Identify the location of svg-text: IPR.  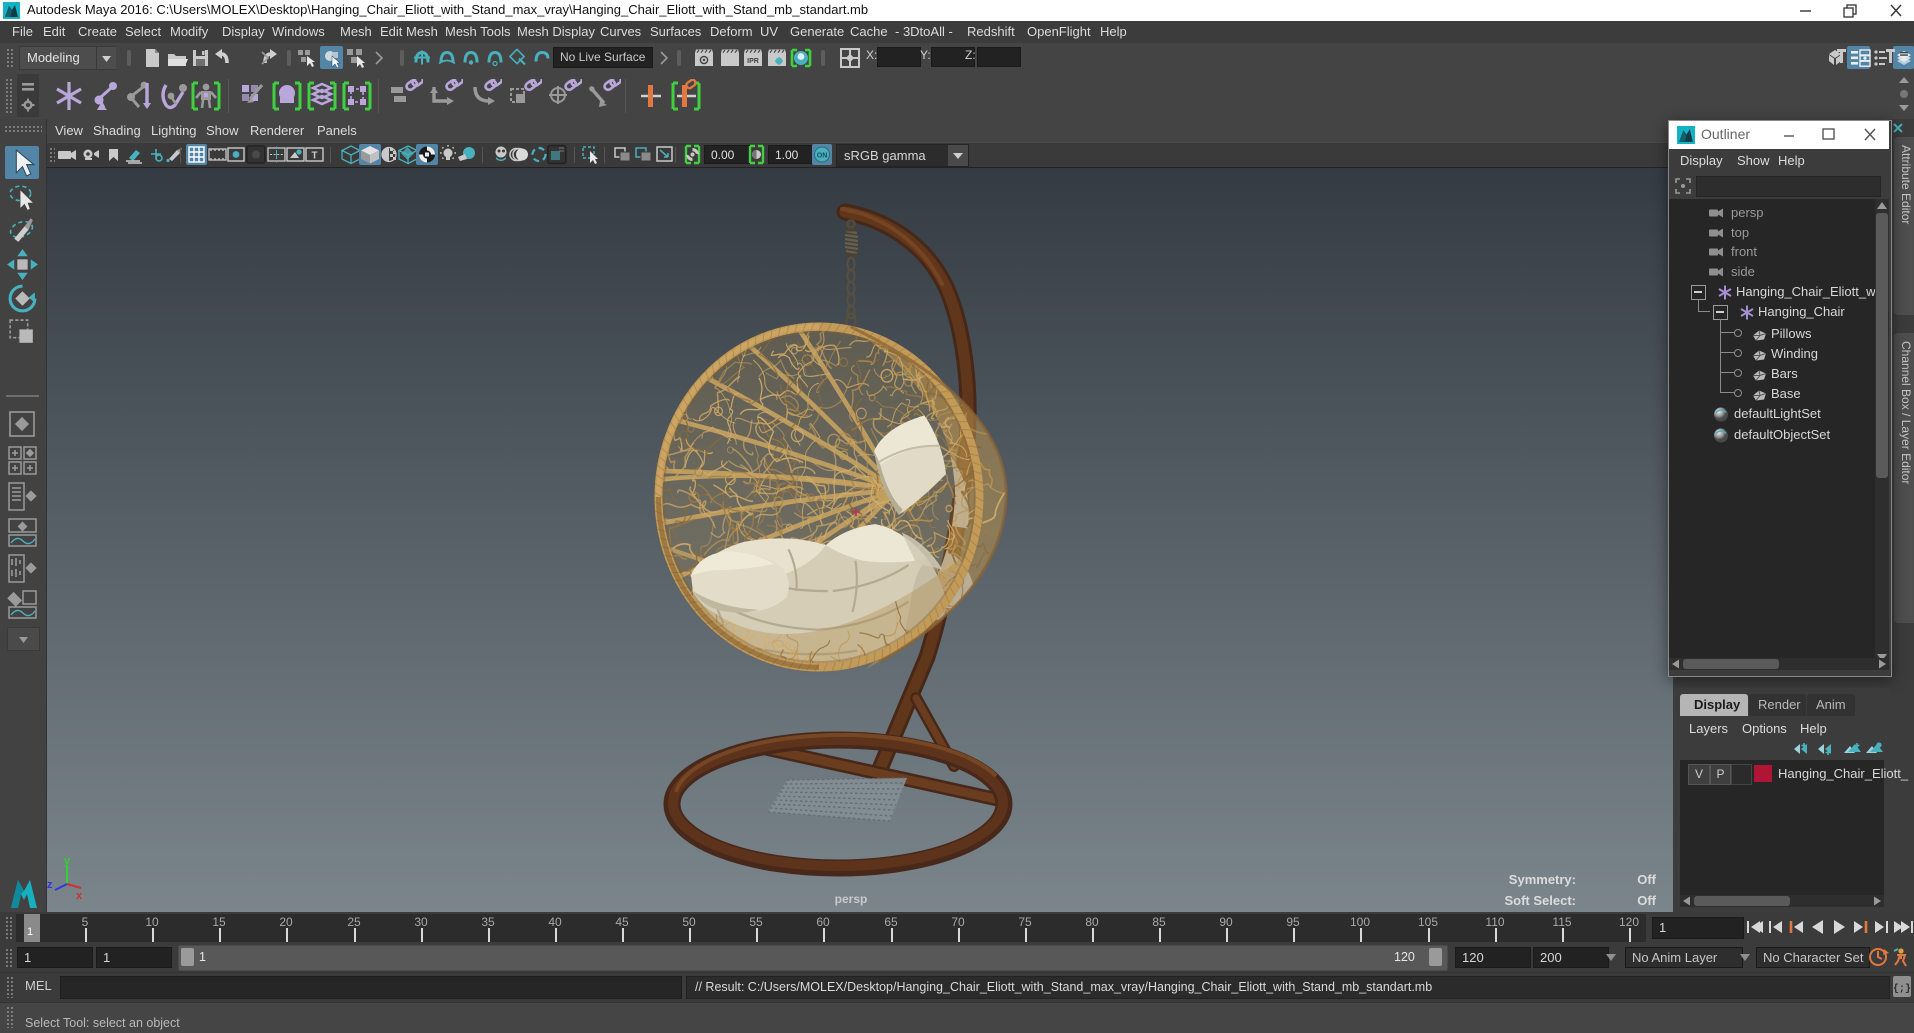
(753, 61).